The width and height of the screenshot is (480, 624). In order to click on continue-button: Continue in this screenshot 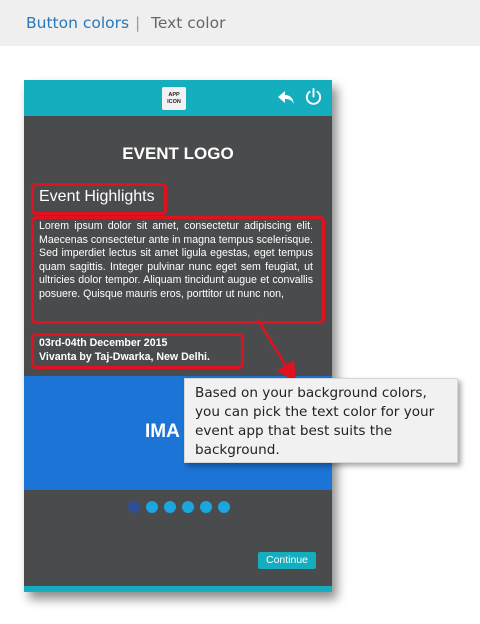, I will do `click(287, 560)`.